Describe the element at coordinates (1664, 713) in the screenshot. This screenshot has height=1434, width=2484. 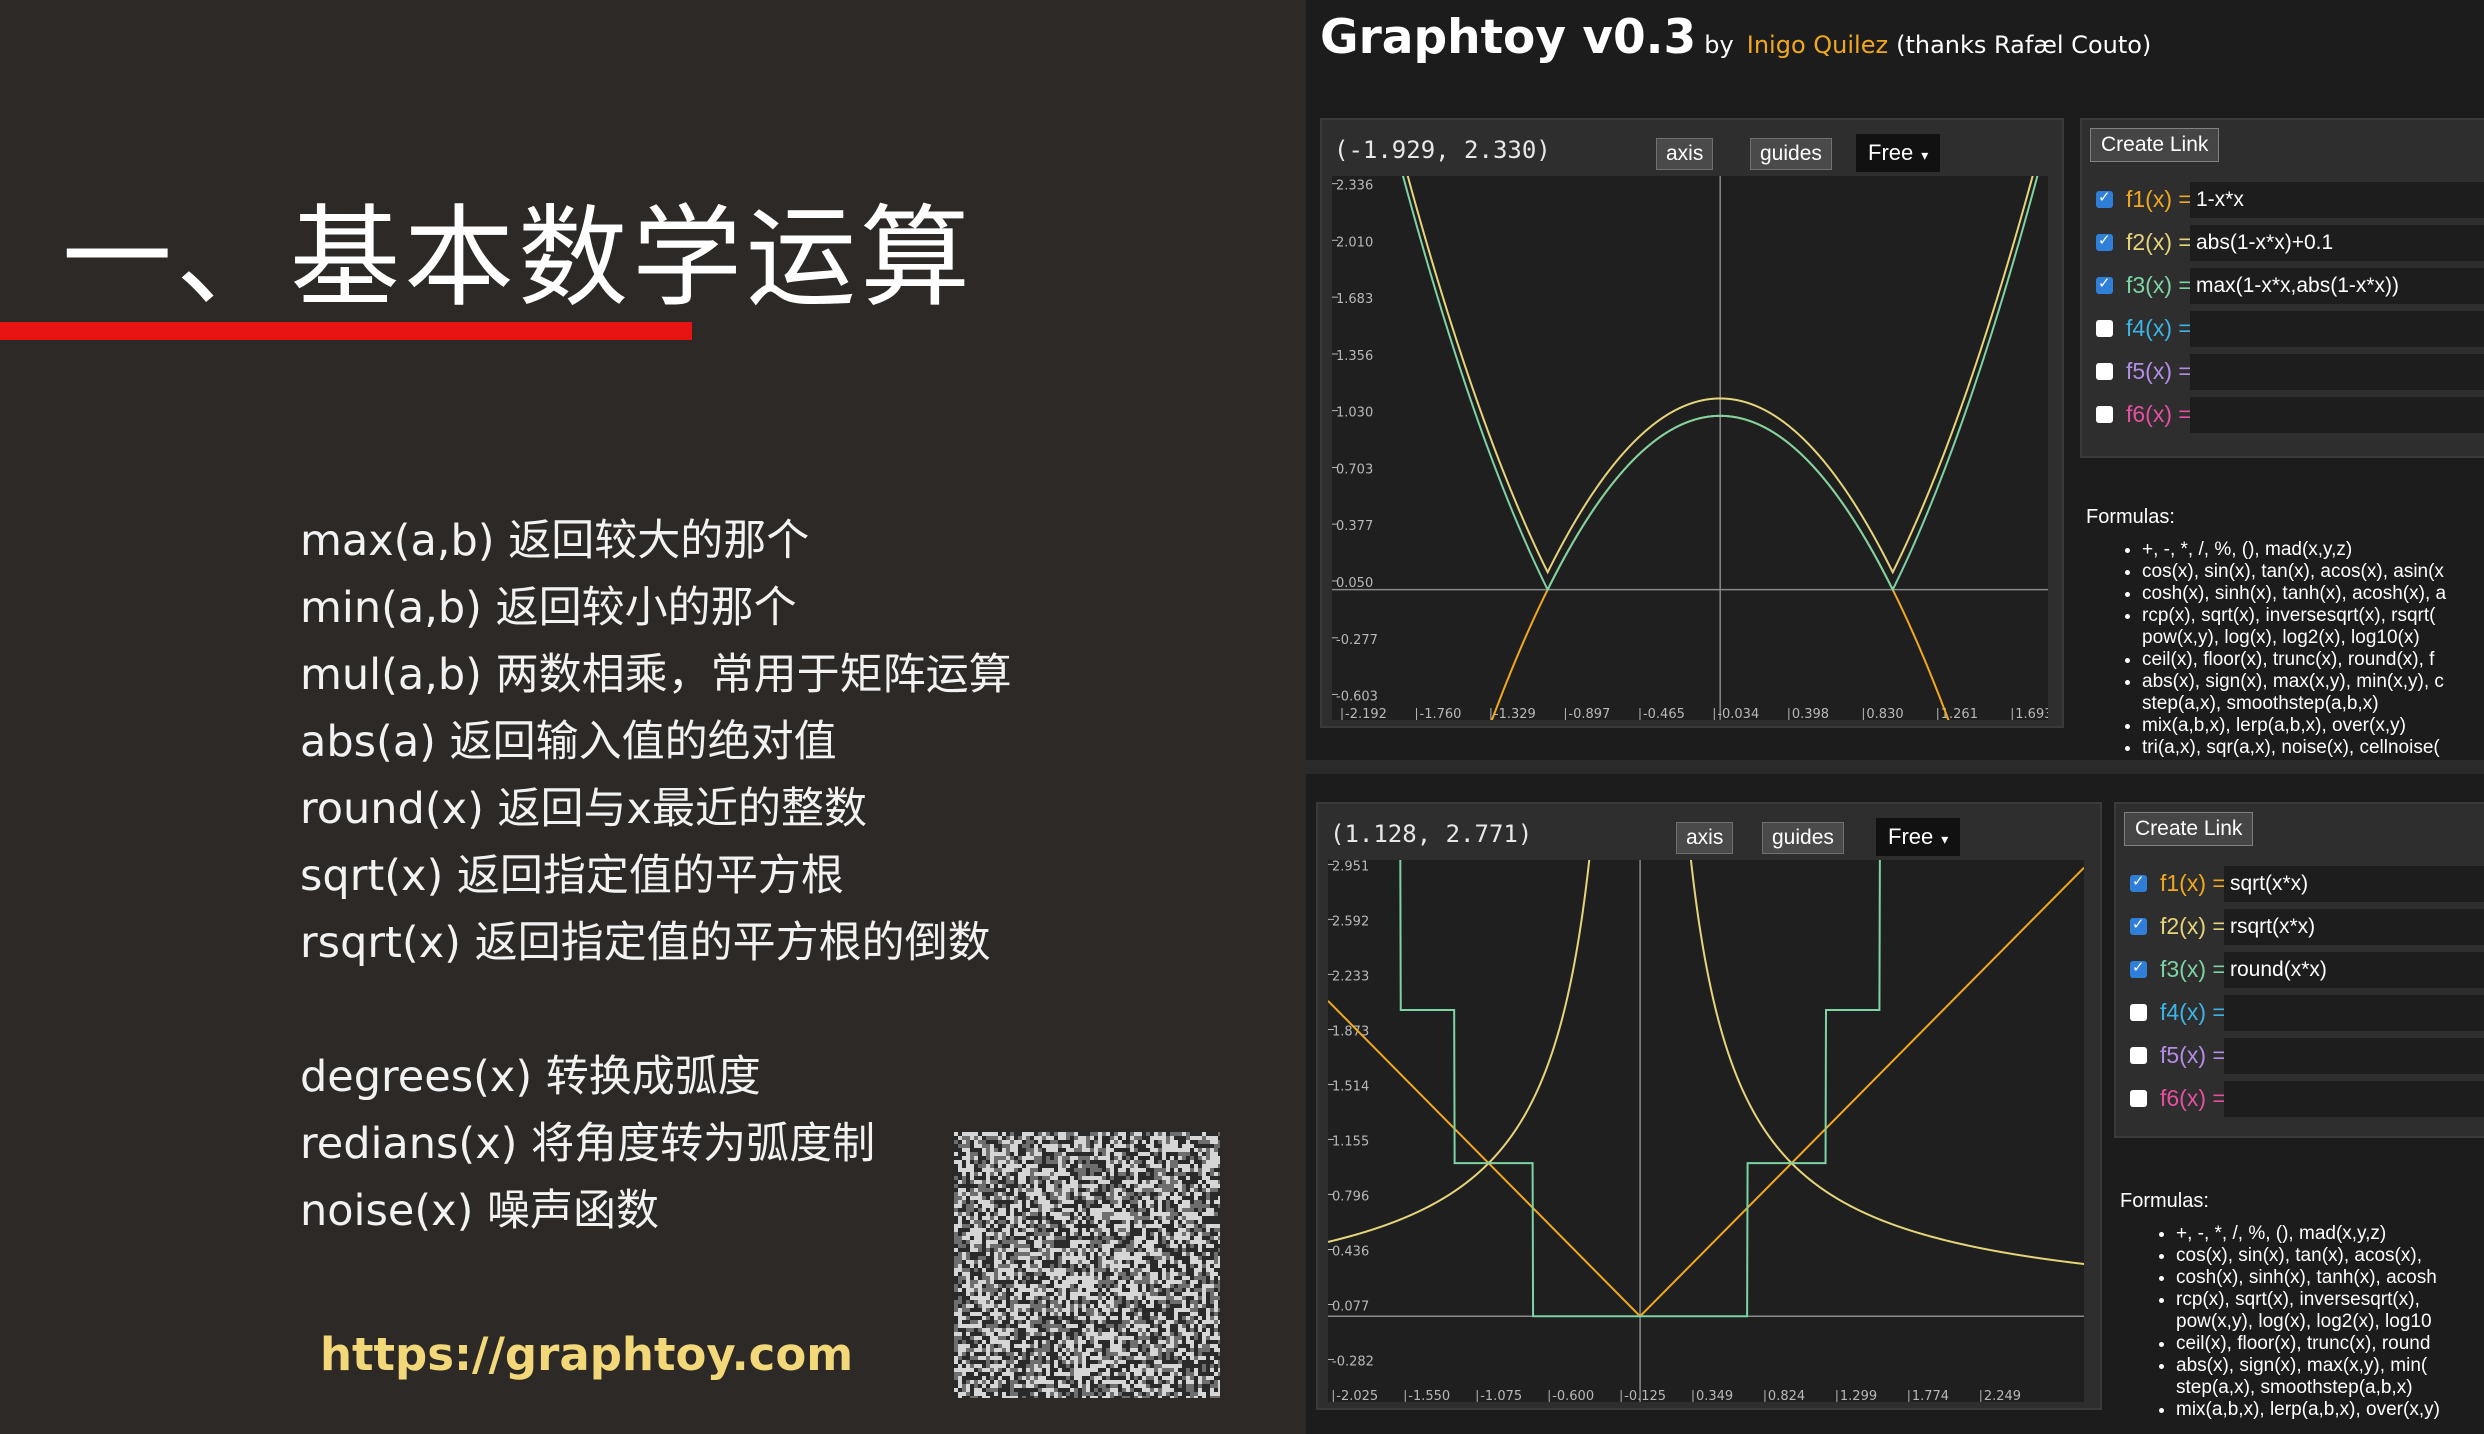
I see `x-tick-label: -0.465` at that location.